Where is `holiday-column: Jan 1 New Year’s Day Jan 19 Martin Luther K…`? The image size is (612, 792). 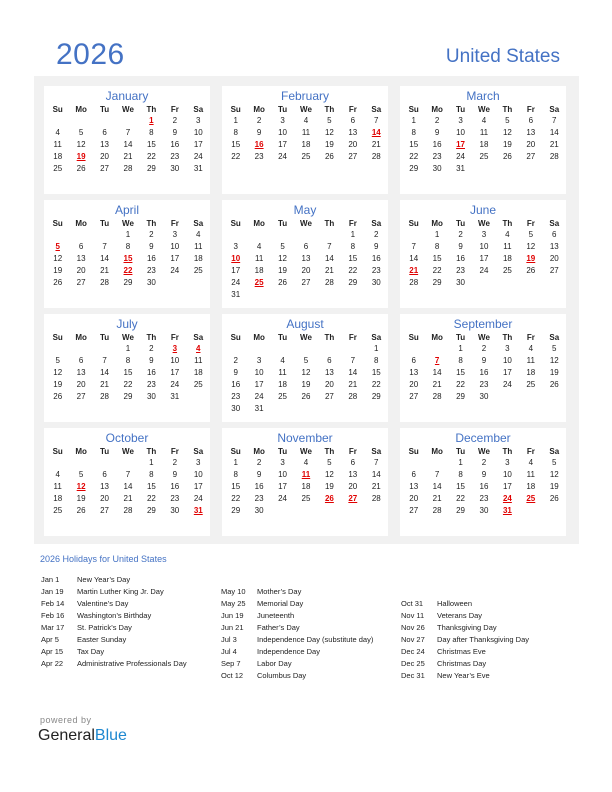 holiday-column: Jan 1 New Year’s Day Jan 19 Martin Luther K… is located at coordinates (114, 622).